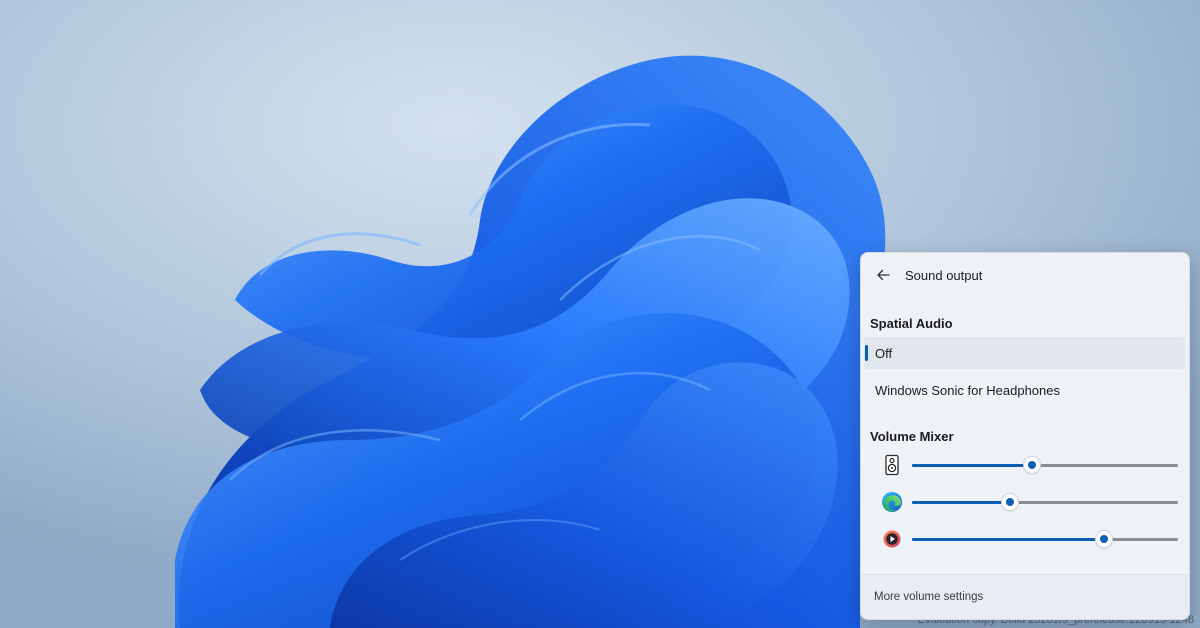 This screenshot has width=1200, height=628. I want to click on spatial-audio-heading: Spatial Audio, so click(911, 323).